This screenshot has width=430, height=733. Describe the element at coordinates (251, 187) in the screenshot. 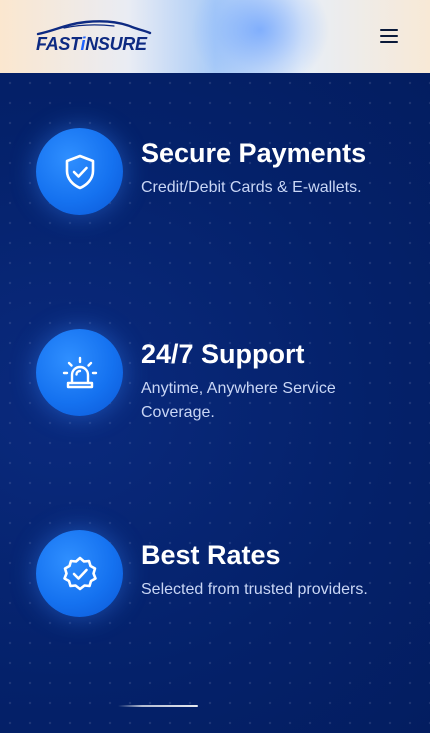

I see `feature-description: Credit/Debit Cards & E-wallets.` at that location.